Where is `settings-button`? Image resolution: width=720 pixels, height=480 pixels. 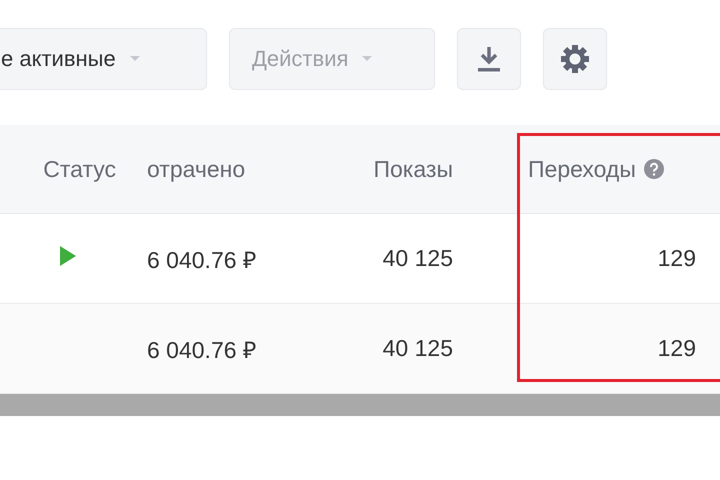 settings-button is located at coordinates (575, 59).